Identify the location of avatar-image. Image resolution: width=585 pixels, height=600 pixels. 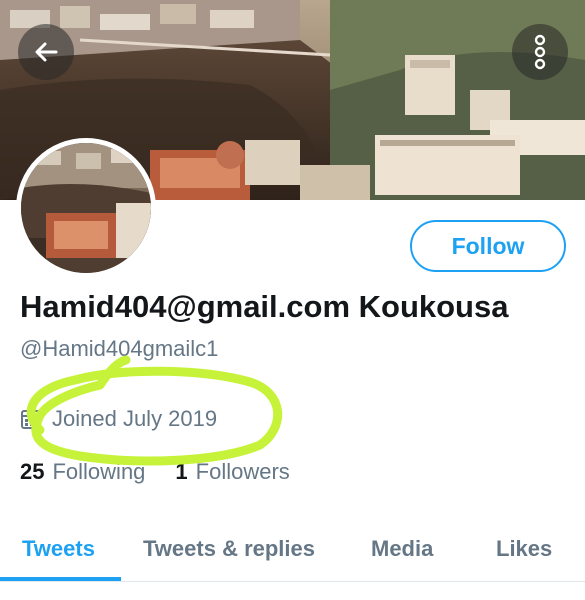
(86, 208).